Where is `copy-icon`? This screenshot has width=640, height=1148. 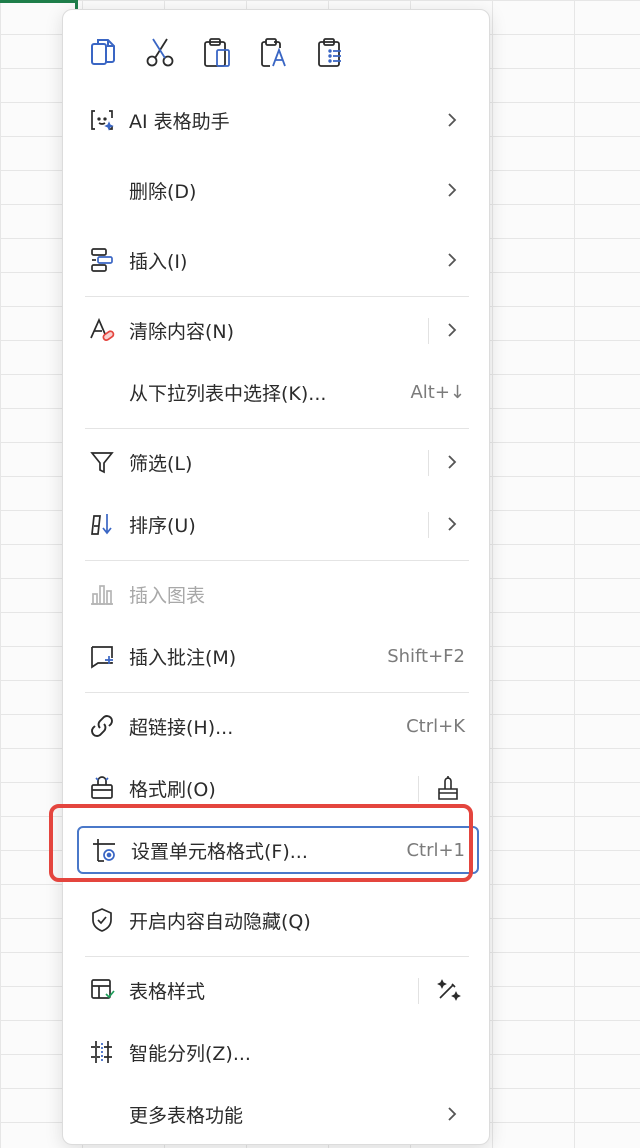
copy-icon is located at coordinates (103, 52).